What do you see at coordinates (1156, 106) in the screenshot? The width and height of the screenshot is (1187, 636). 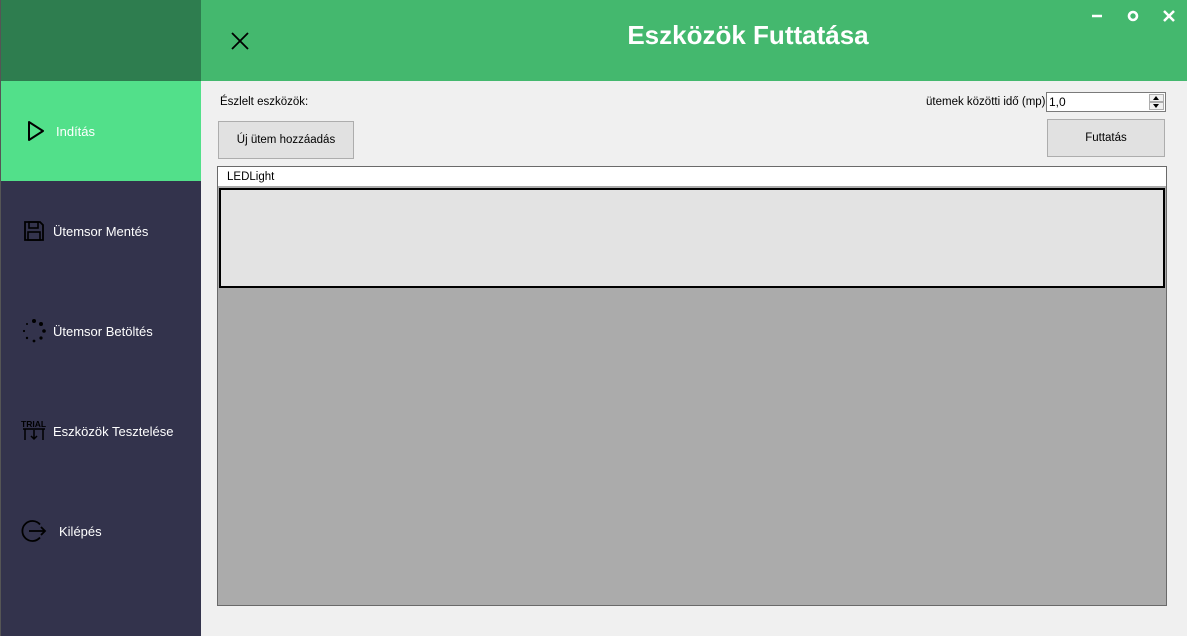 I see `stepper-down-icon` at bounding box center [1156, 106].